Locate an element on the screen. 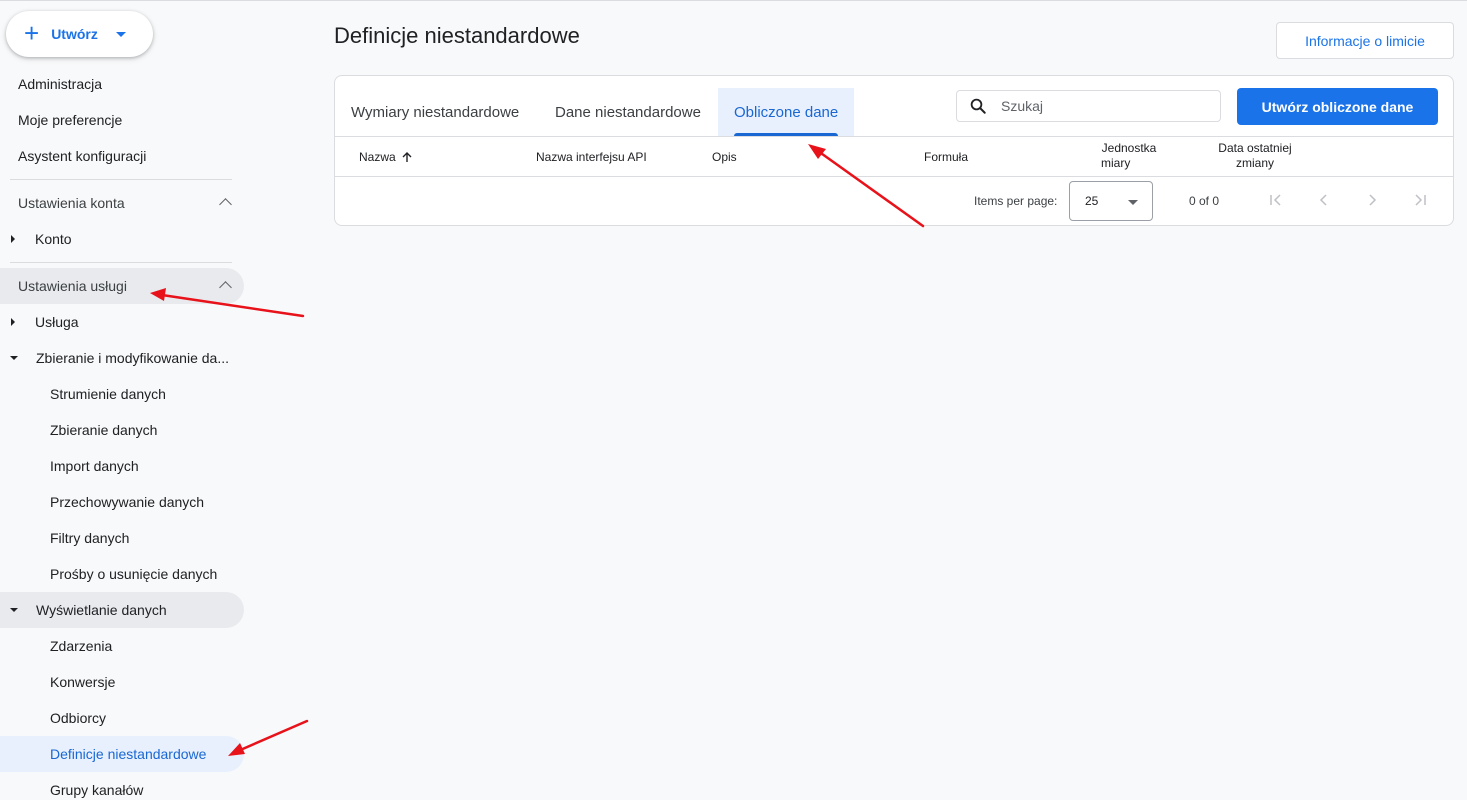 The height and width of the screenshot is (800, 1467). column-header-last-modified: Data ostatniej zmiany is located at coordinates (1255, 156).